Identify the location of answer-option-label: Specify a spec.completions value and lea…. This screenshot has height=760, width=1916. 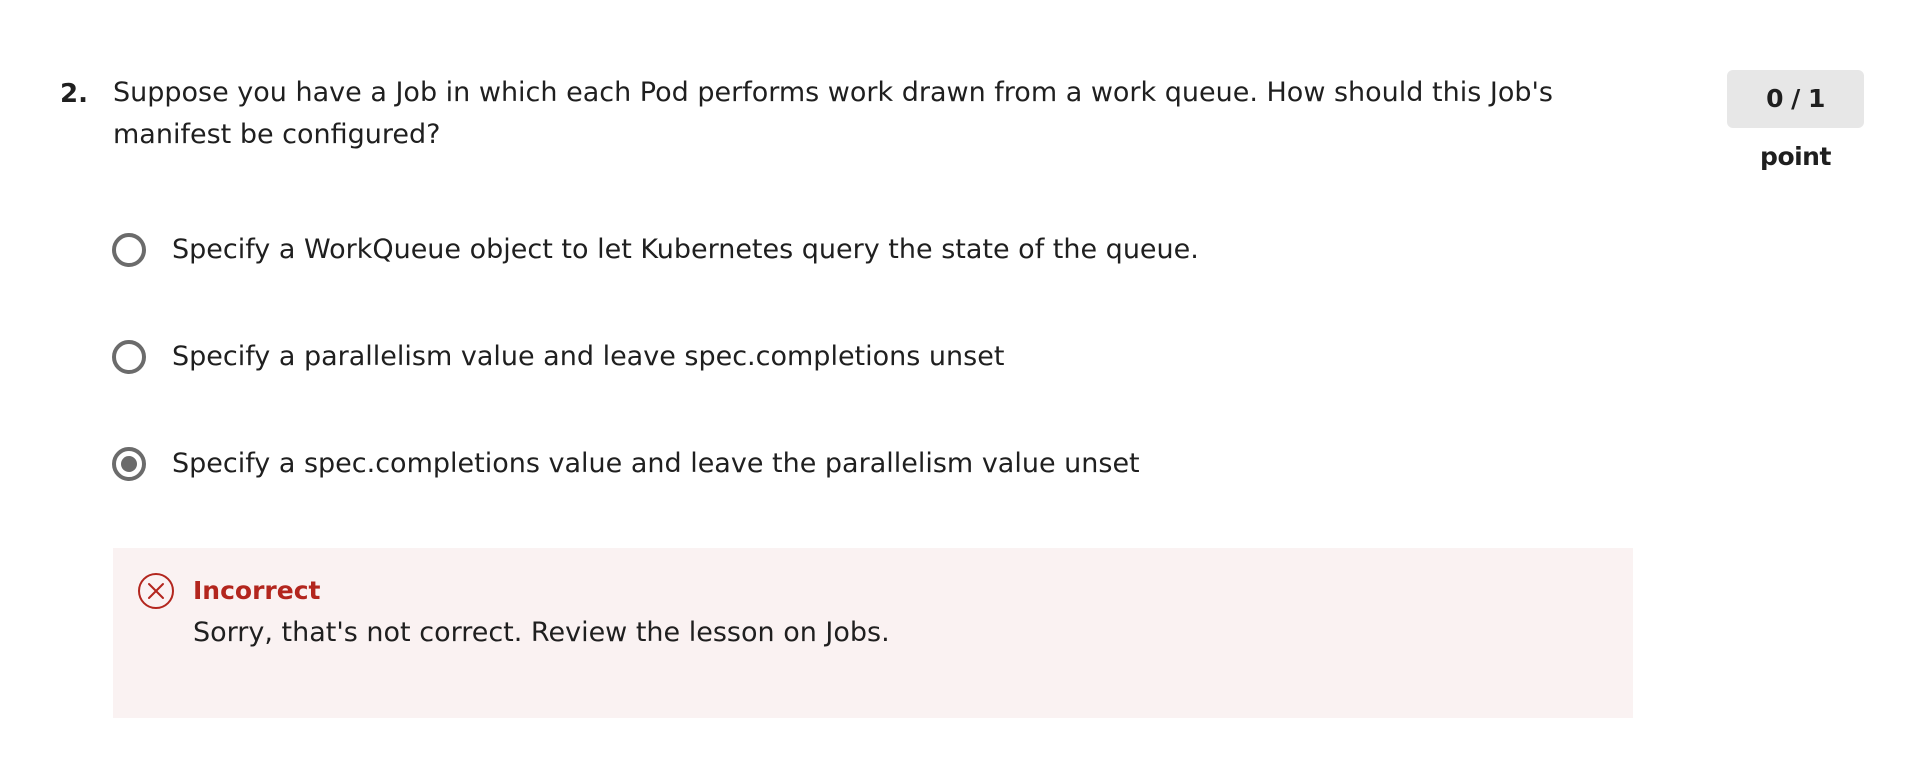
(656, 463).